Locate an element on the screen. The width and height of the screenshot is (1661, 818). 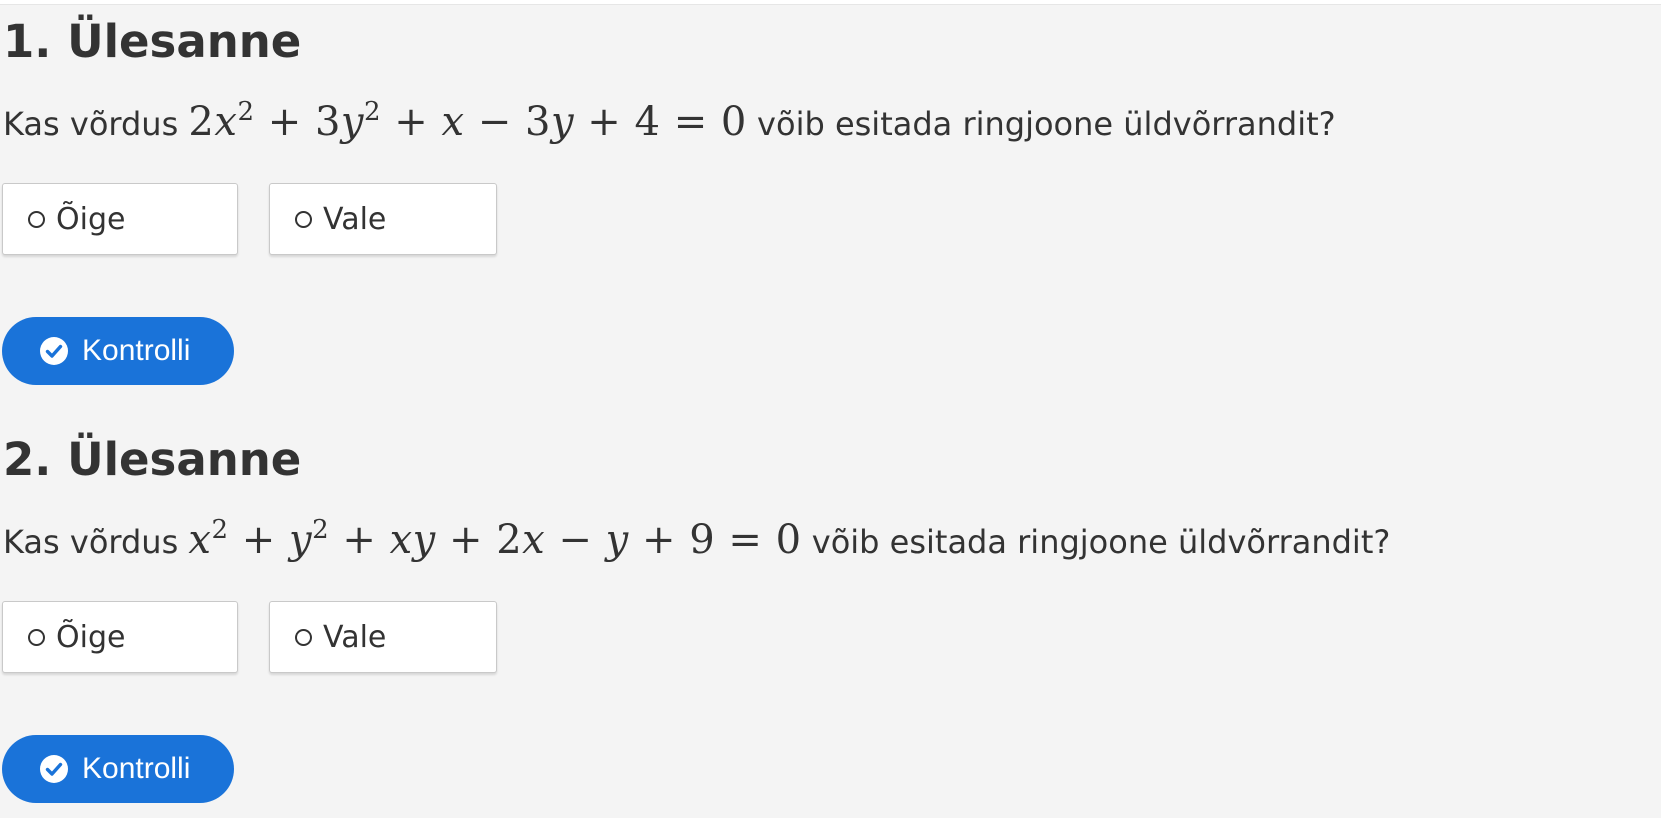
equation: 2x2 + 3y2 + x − 3y + 4 = 0 is located at coordinates (467, 121).